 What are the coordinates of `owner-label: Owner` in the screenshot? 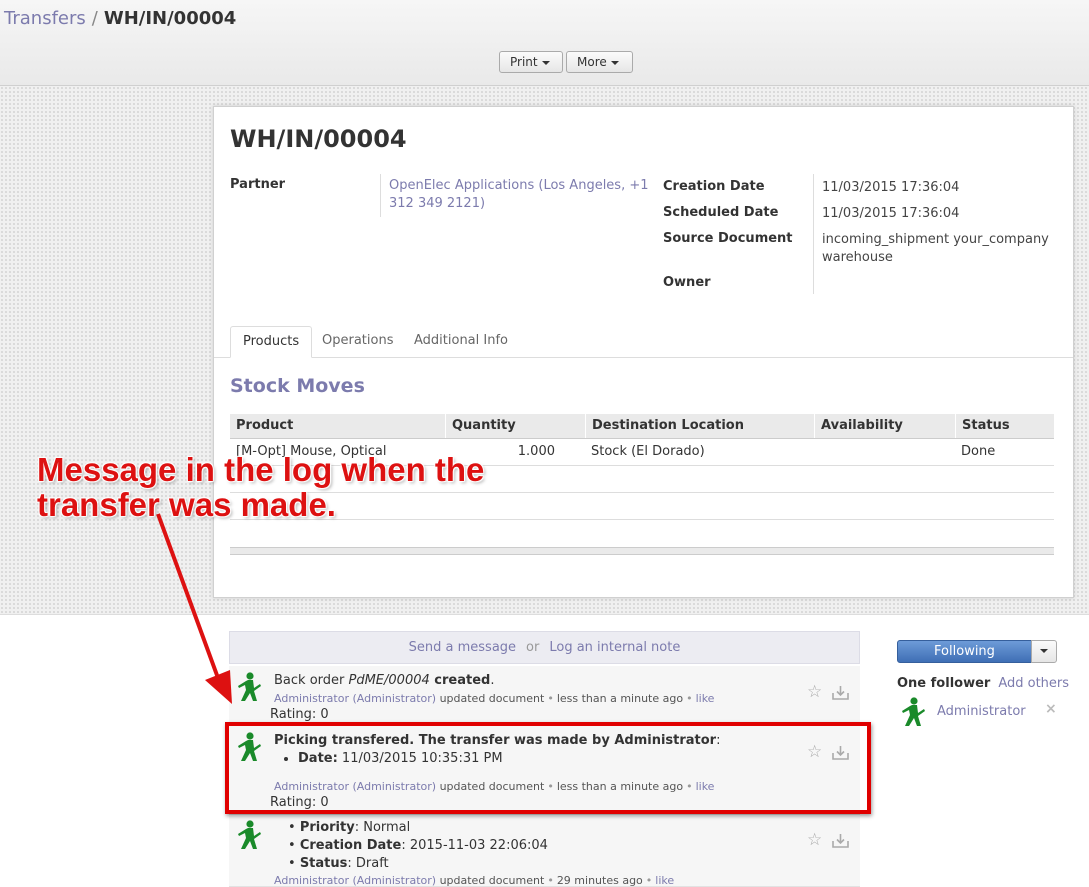 It's located at (687, 282).